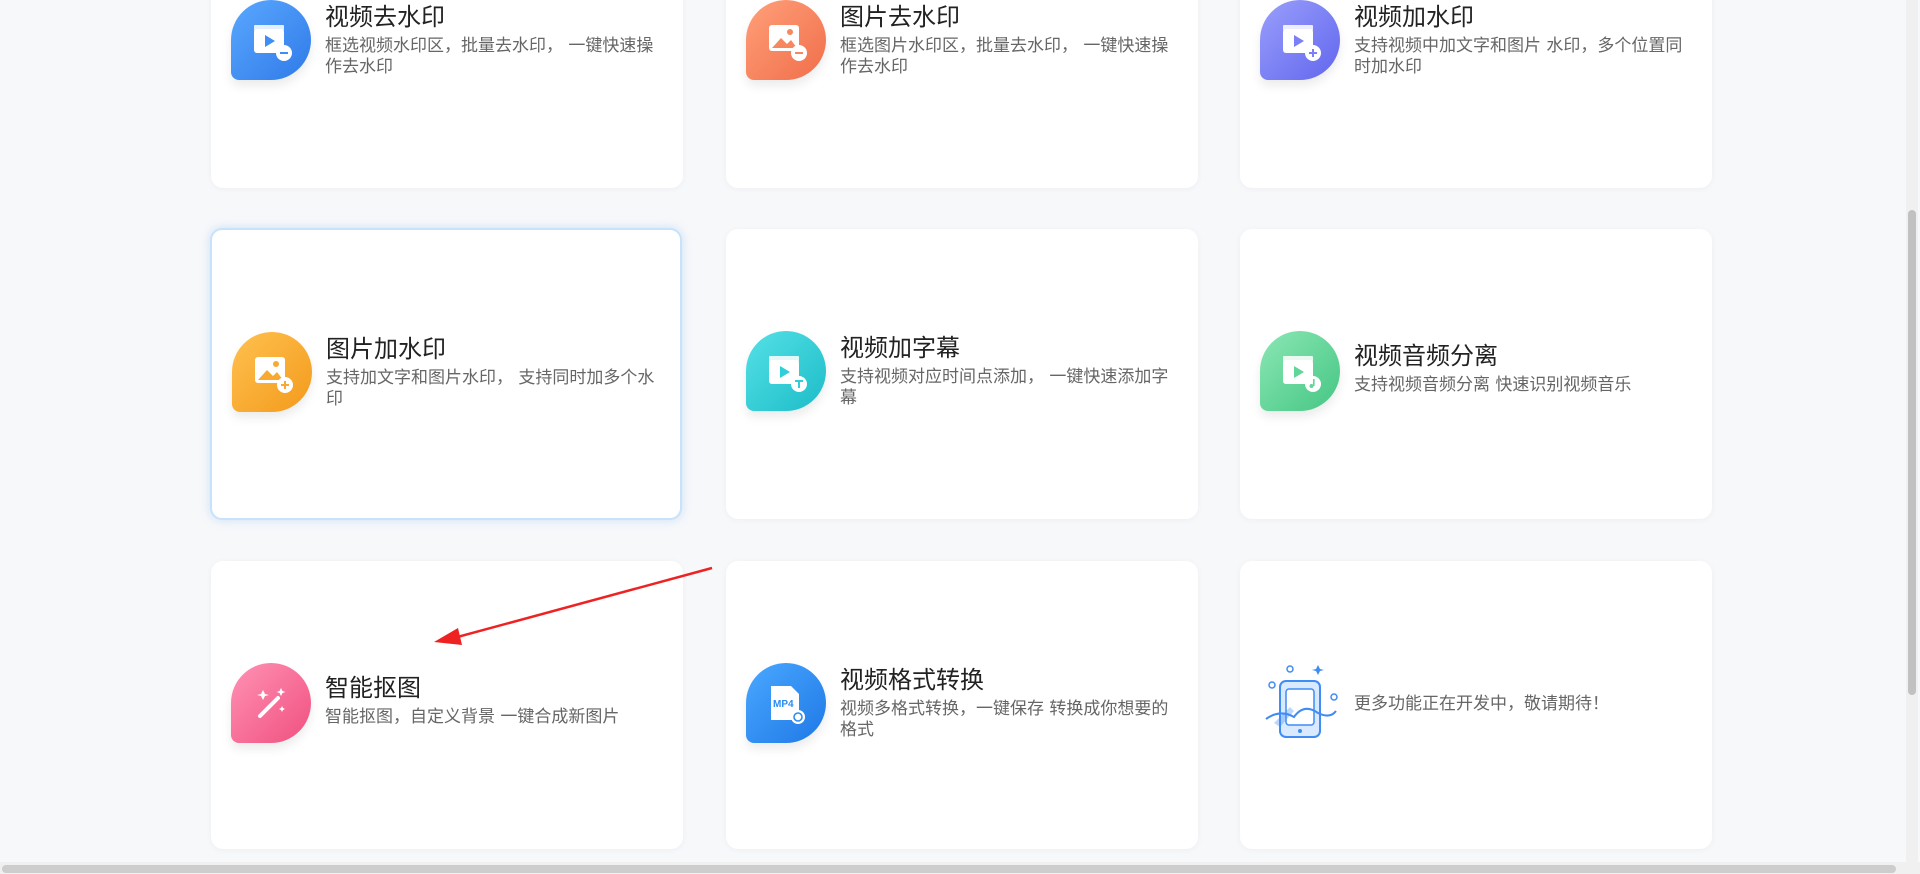 Image resolution: width=1920 pixels, height=874 pixels. Describe the element at coordinates (1300, 703) in the screenshot. I see `coming-soon-icon` at that location.